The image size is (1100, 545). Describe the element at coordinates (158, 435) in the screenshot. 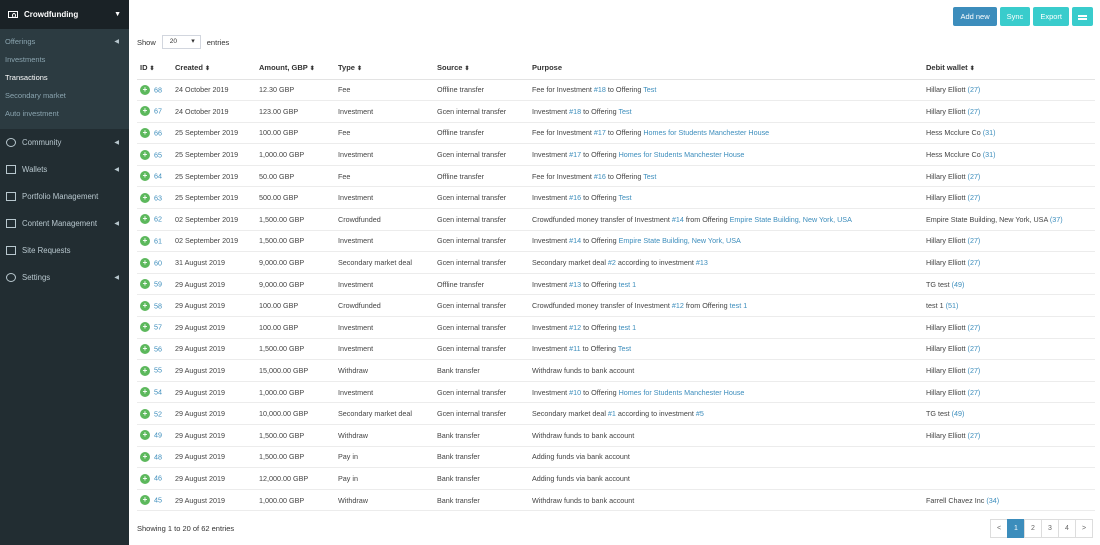

I see `transaction-id-link: 49` at that location.